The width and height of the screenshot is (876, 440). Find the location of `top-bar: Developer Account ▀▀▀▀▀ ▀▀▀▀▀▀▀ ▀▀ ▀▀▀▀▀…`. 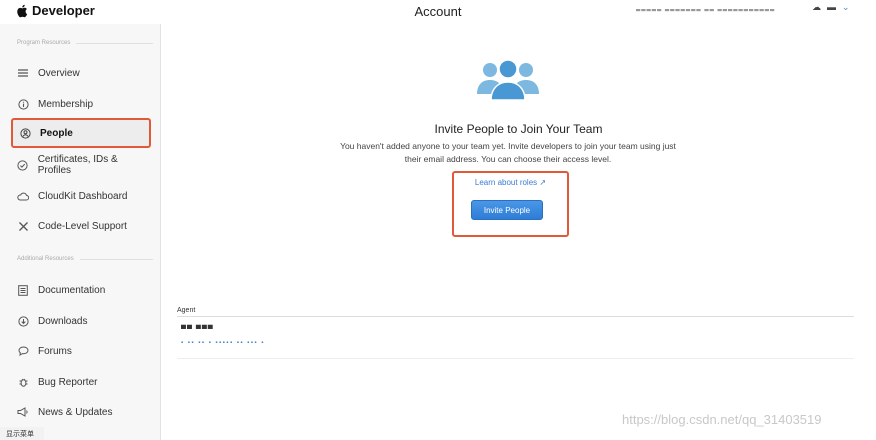

top-bar: Developer Account ▀▀▀▀▀ ▀▀▀▀▀▀▀ ▀▀ ▀▀▀▀▀… is located at coordinates (438, 12).